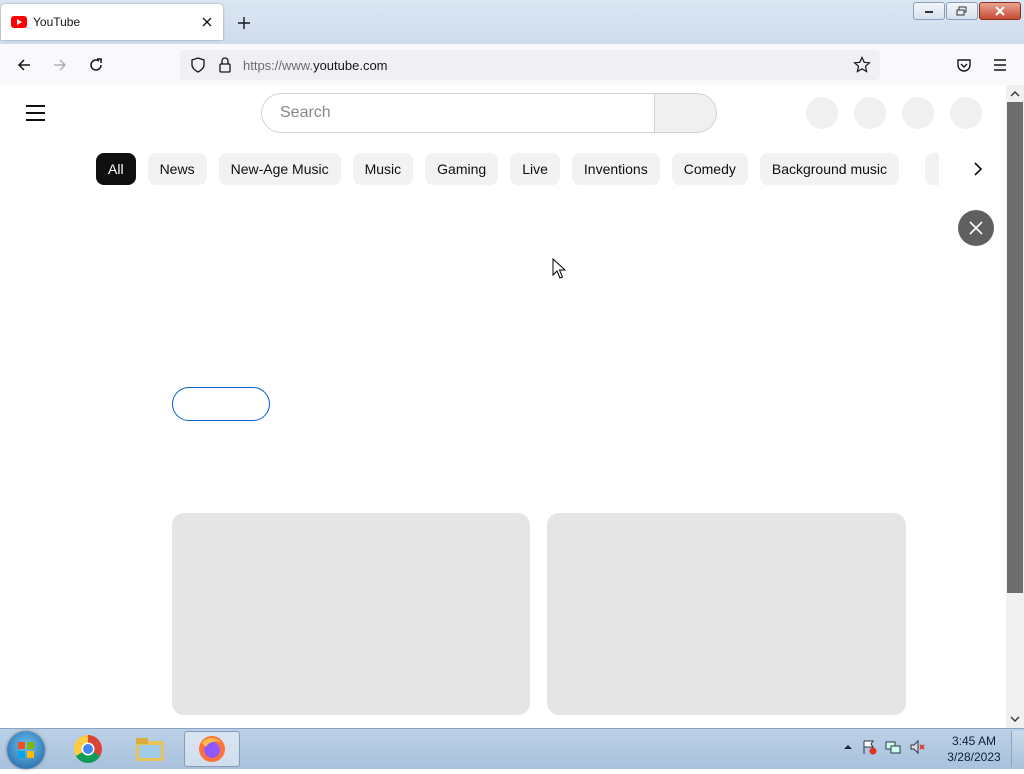 The width and height of the screenshot is (1024, 774). I want to click on system-clock: 3:45 AM 3/28/2023, so click(974, 749).